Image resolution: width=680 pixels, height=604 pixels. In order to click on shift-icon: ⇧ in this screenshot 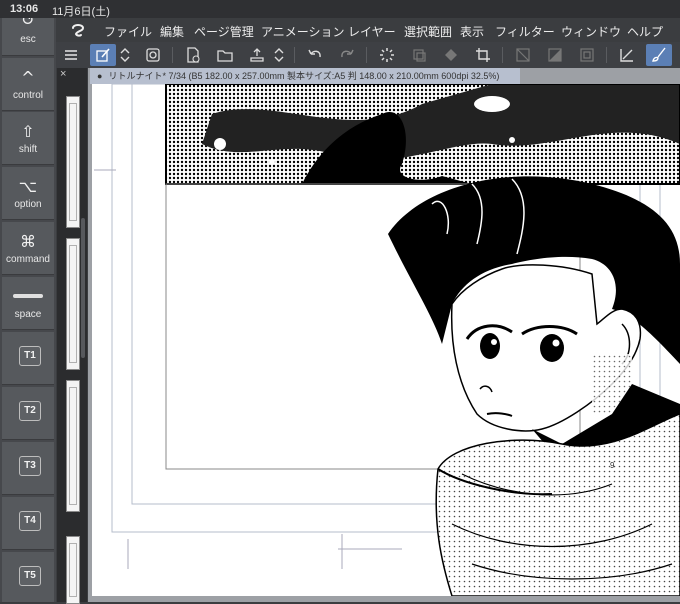, I will do `click(28, 131)`.